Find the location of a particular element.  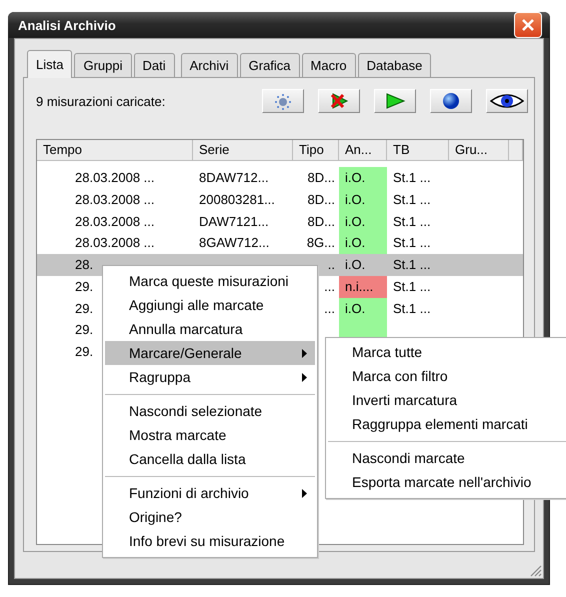

menu-item: Origine? is located at coordinates (210, 517).